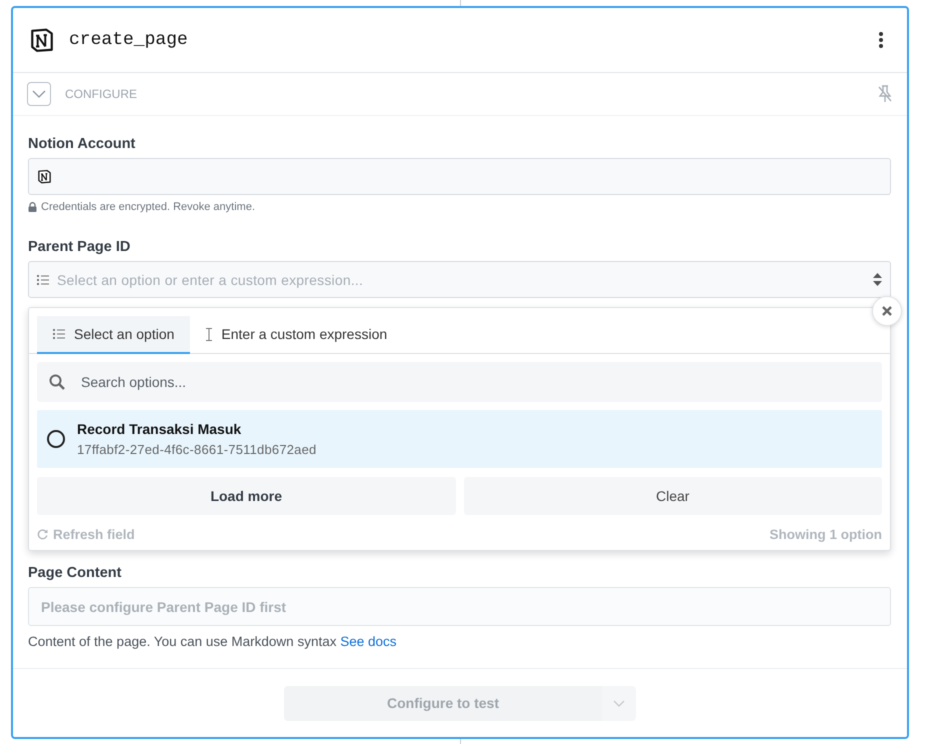  Describe the element at coordinates (368, 641) in the screenshot. I see `see-docs-link: See docs` at that location.